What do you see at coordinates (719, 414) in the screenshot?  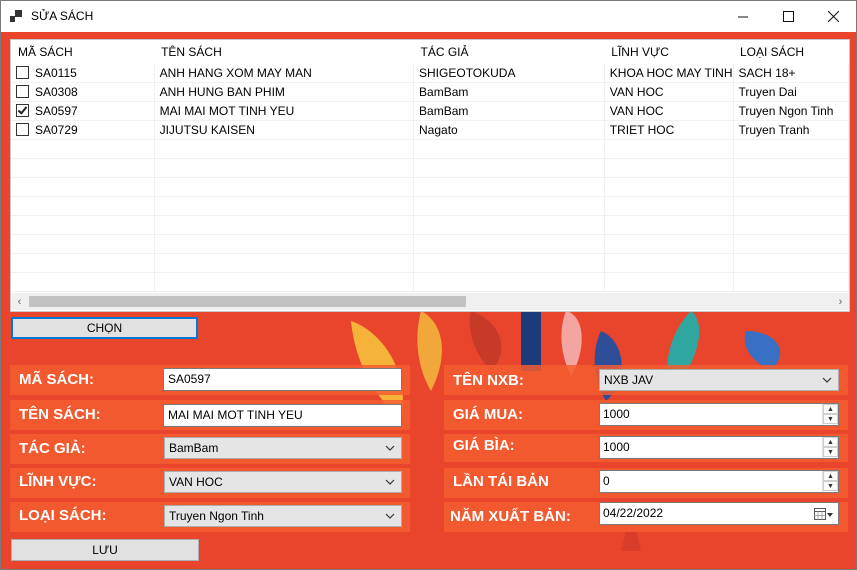 I see `gia-mua-input: 1000 ▲ ▼` at bounding box center [719, 414].